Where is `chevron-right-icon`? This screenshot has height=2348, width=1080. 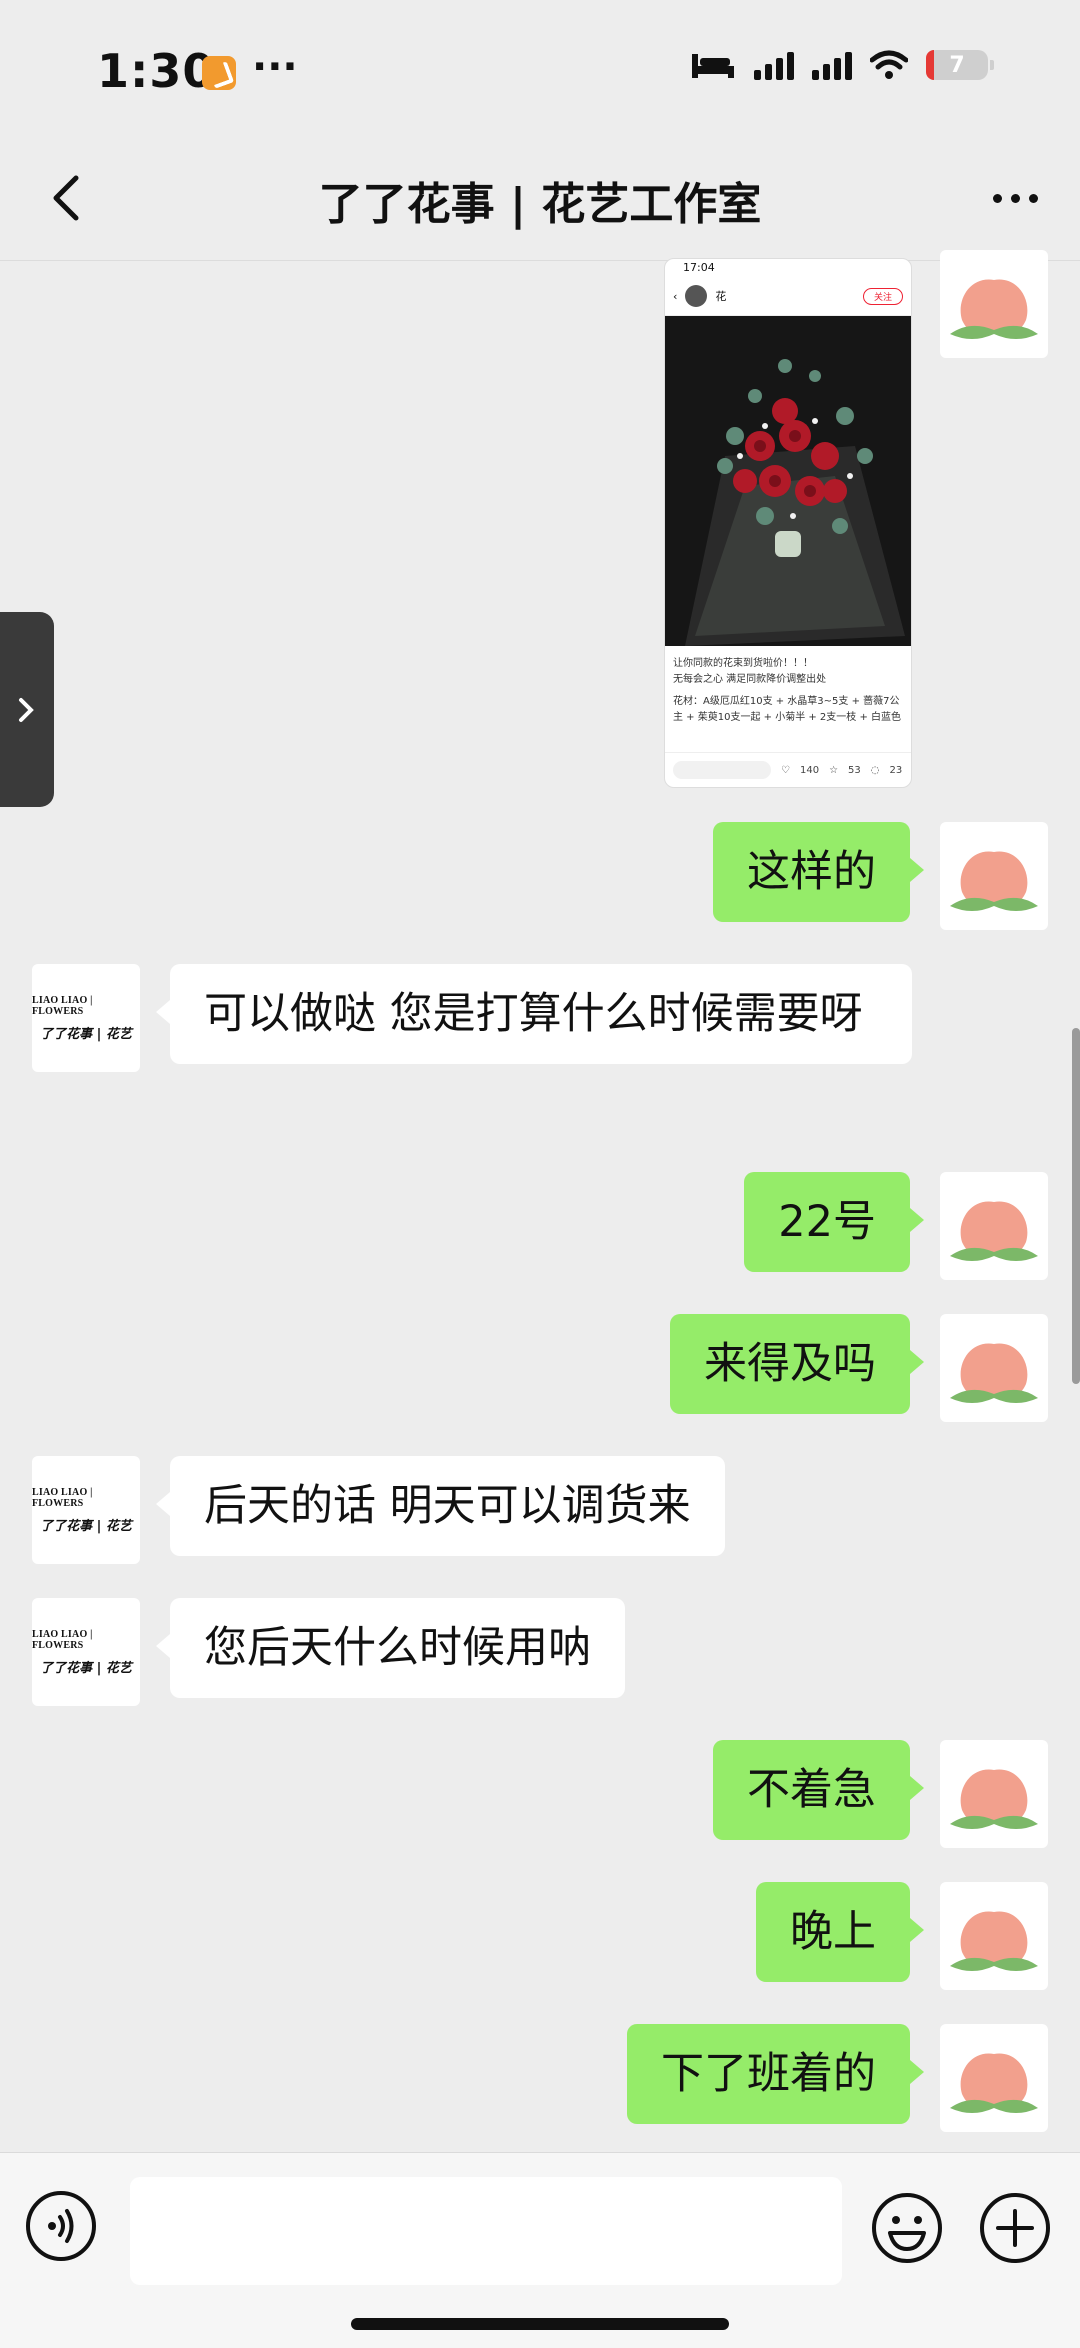 chevron-right-icon is located at coordinates (26, 709).